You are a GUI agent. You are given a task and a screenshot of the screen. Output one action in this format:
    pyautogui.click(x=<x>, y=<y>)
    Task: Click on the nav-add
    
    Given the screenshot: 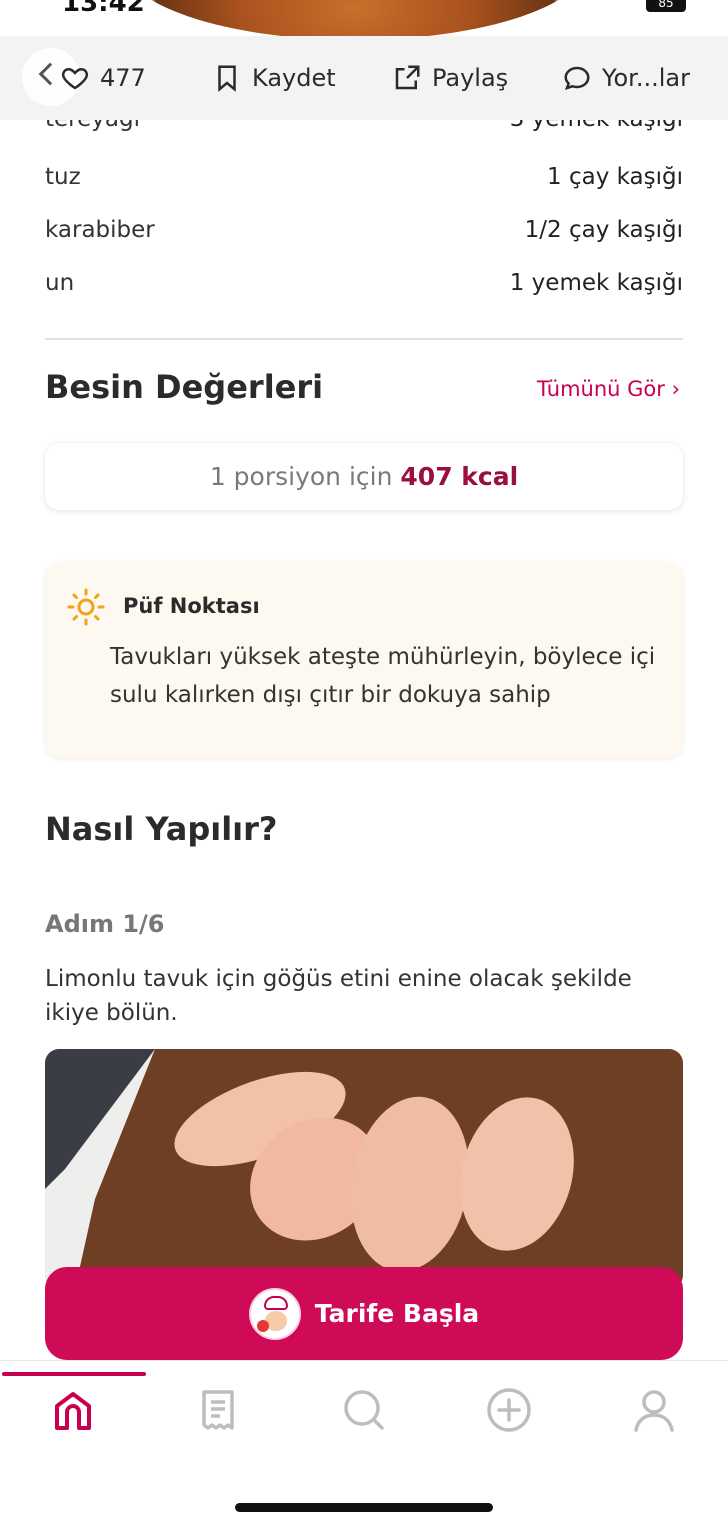 What is the action you would take?
    pyautogui.click(x=509, y=1410)
    